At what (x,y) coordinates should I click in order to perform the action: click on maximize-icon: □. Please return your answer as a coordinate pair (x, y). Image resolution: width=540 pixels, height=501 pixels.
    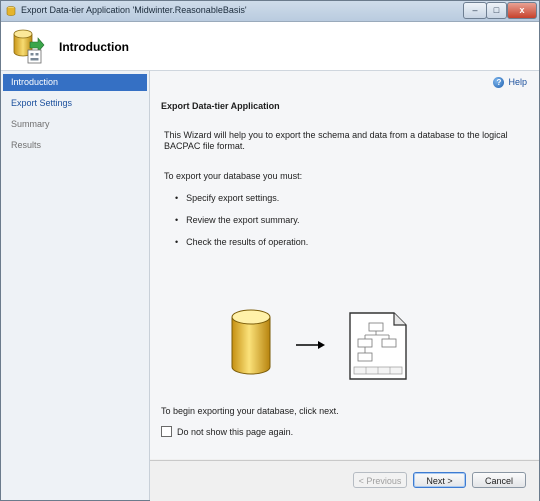
    Looking at the image, I should click on (496, 10).